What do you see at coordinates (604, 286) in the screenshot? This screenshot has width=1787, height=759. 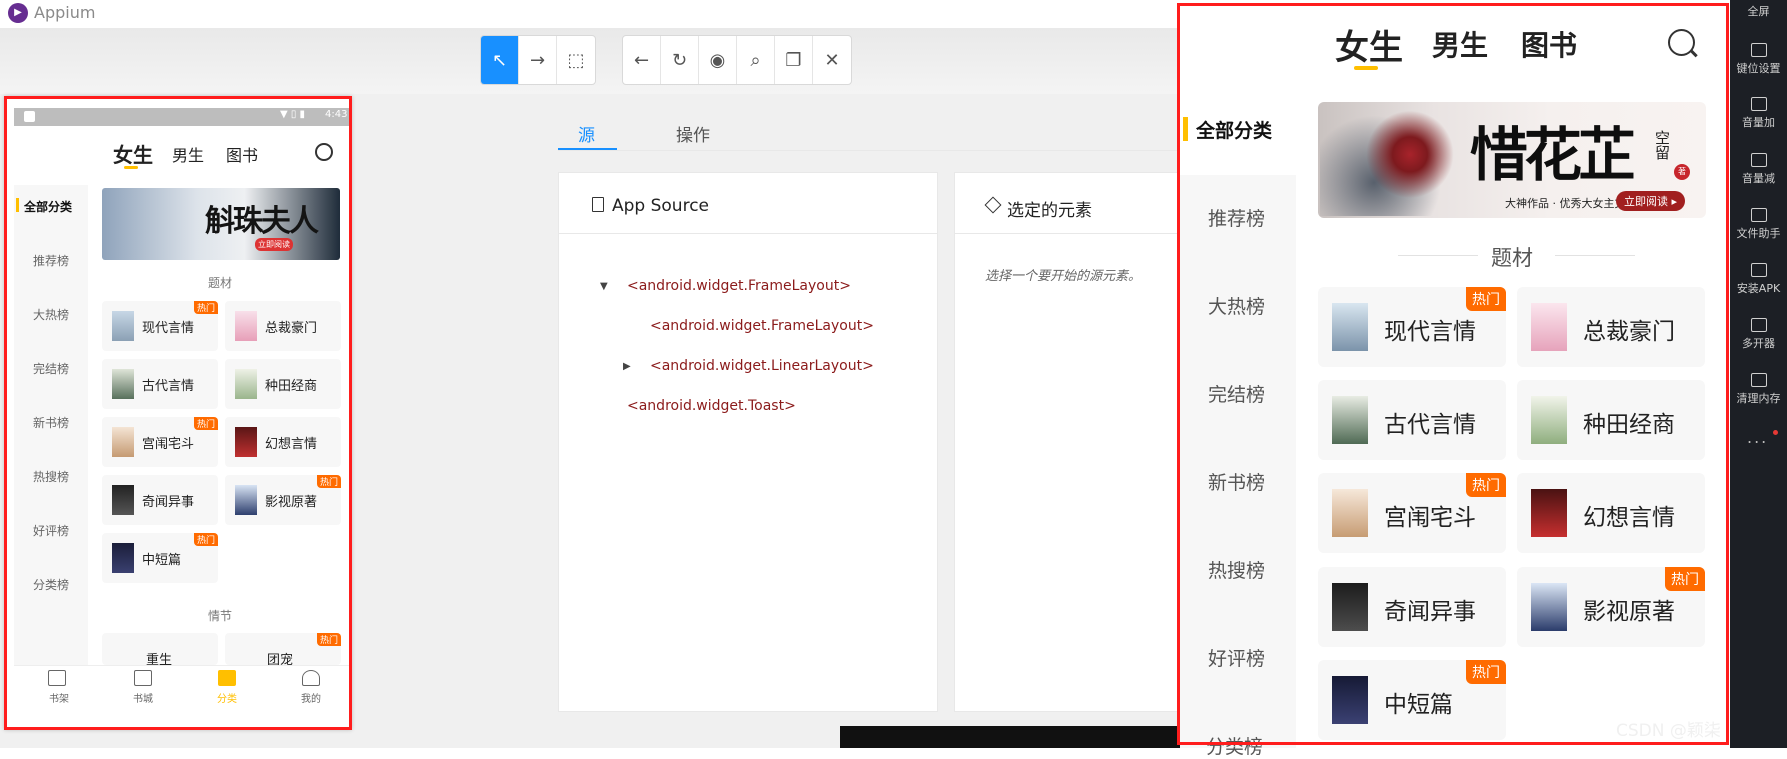 I see `expand-icon: ▼` at bounding box center [604, 286].